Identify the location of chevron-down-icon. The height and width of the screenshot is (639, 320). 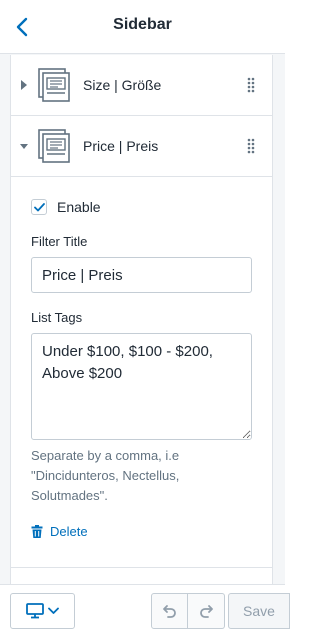
(53, 610).